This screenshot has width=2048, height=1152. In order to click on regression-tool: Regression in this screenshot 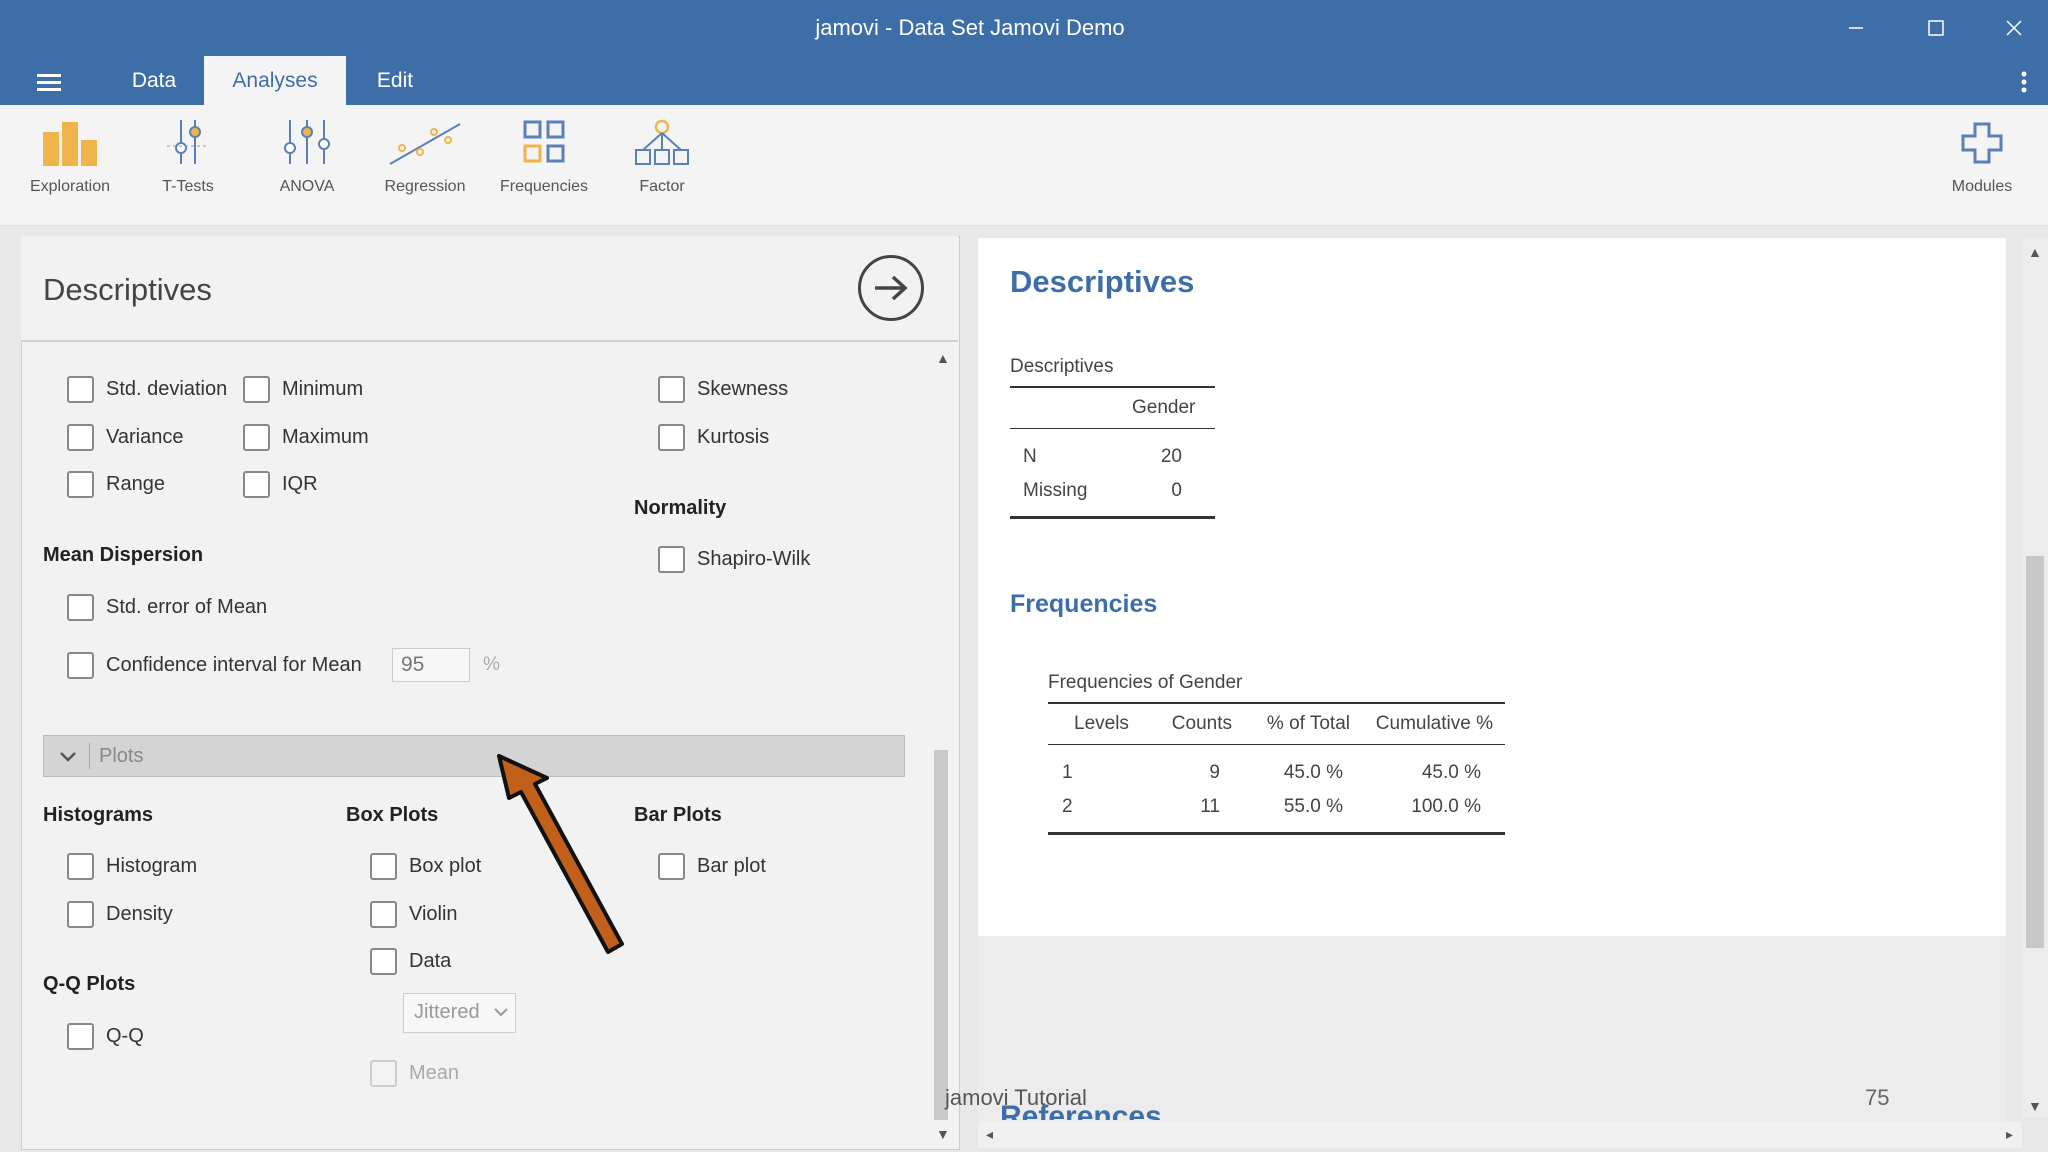, I will do `click(425, 168)`.